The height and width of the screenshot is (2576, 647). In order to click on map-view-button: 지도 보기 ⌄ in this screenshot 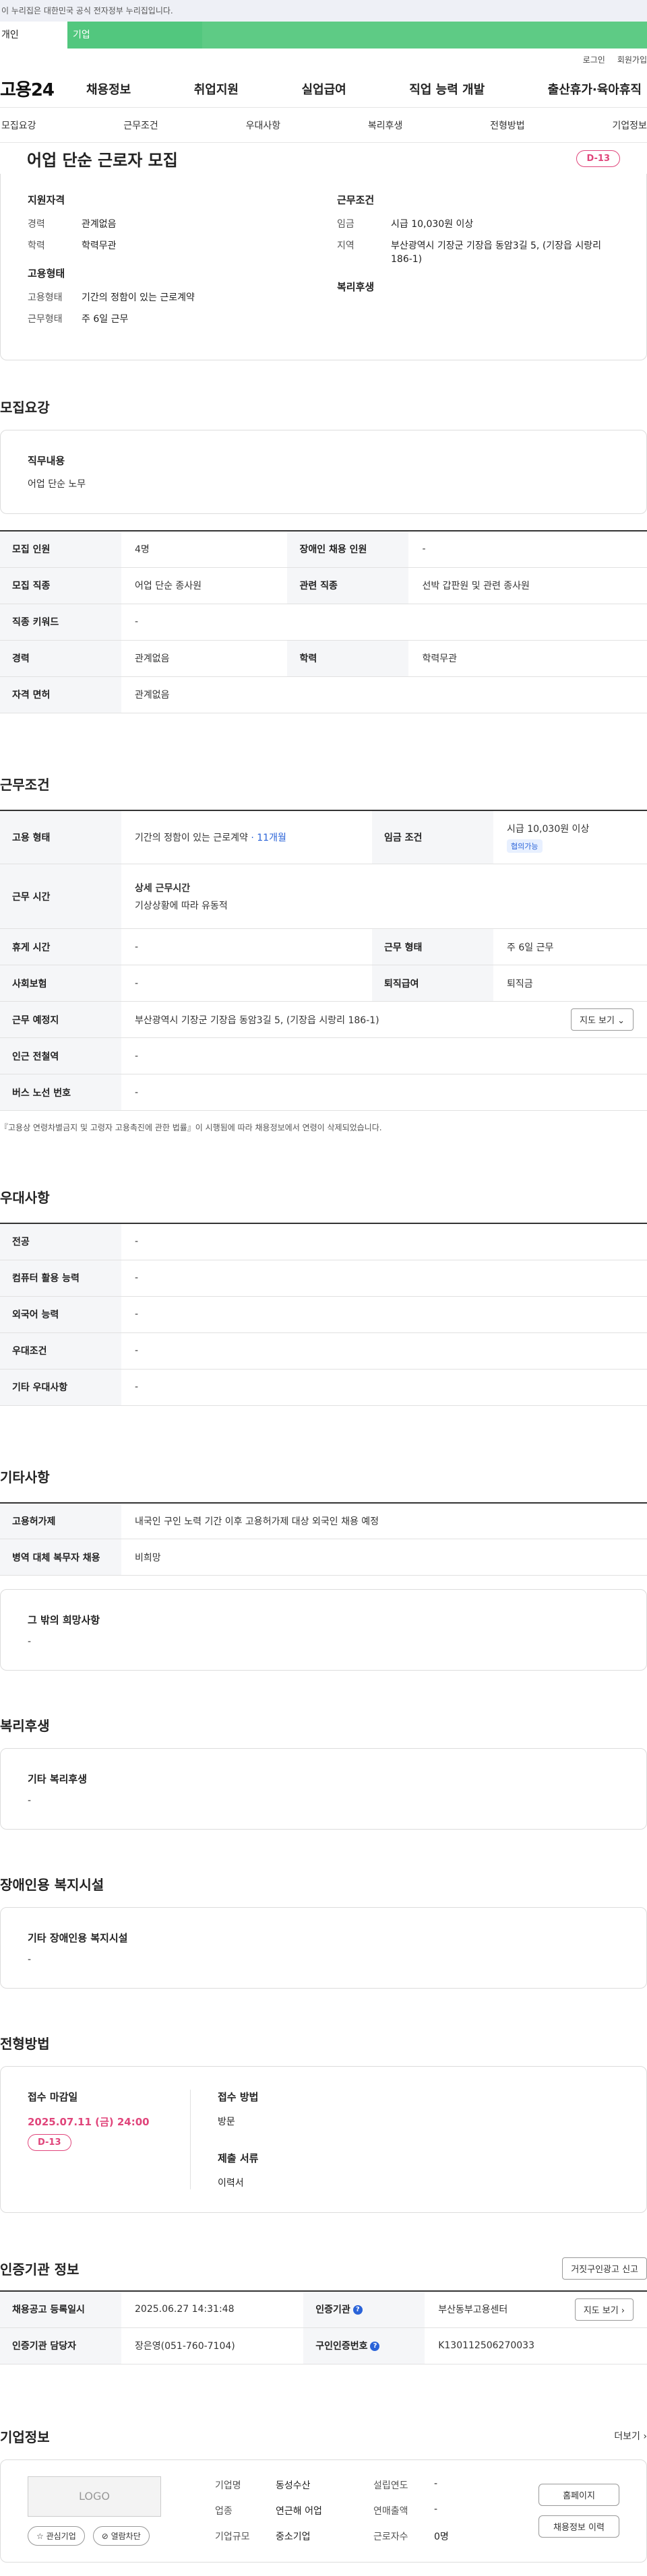, I will do `click(603, 1020)`.